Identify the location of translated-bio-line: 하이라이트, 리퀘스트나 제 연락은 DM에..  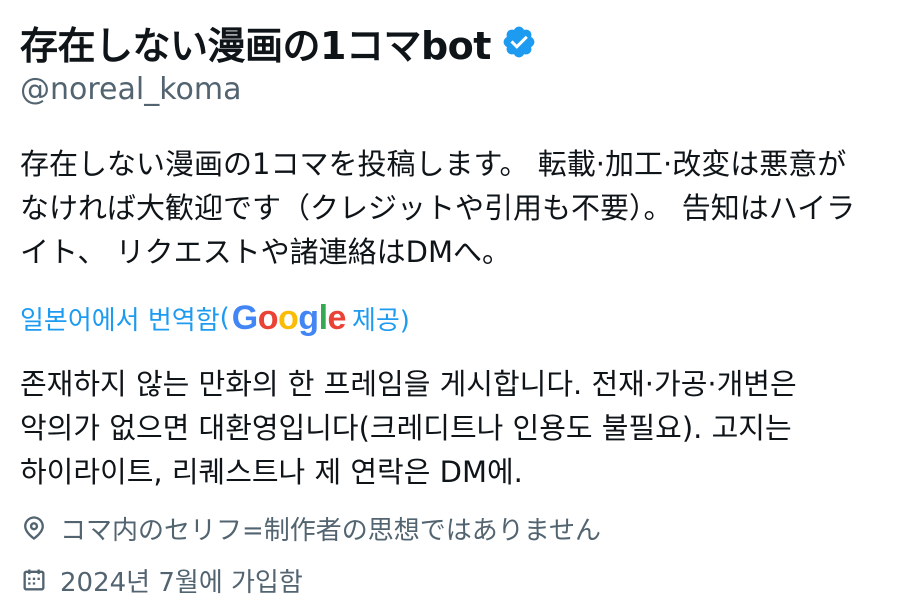
(271, 472).